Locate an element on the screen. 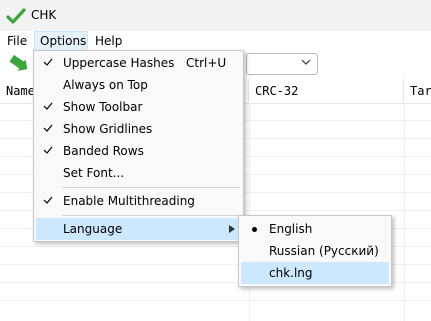 This screenshot has width=431, height=321. menu-item-show-gridlines: Show Gridlines is located at coordinates (138, 129).